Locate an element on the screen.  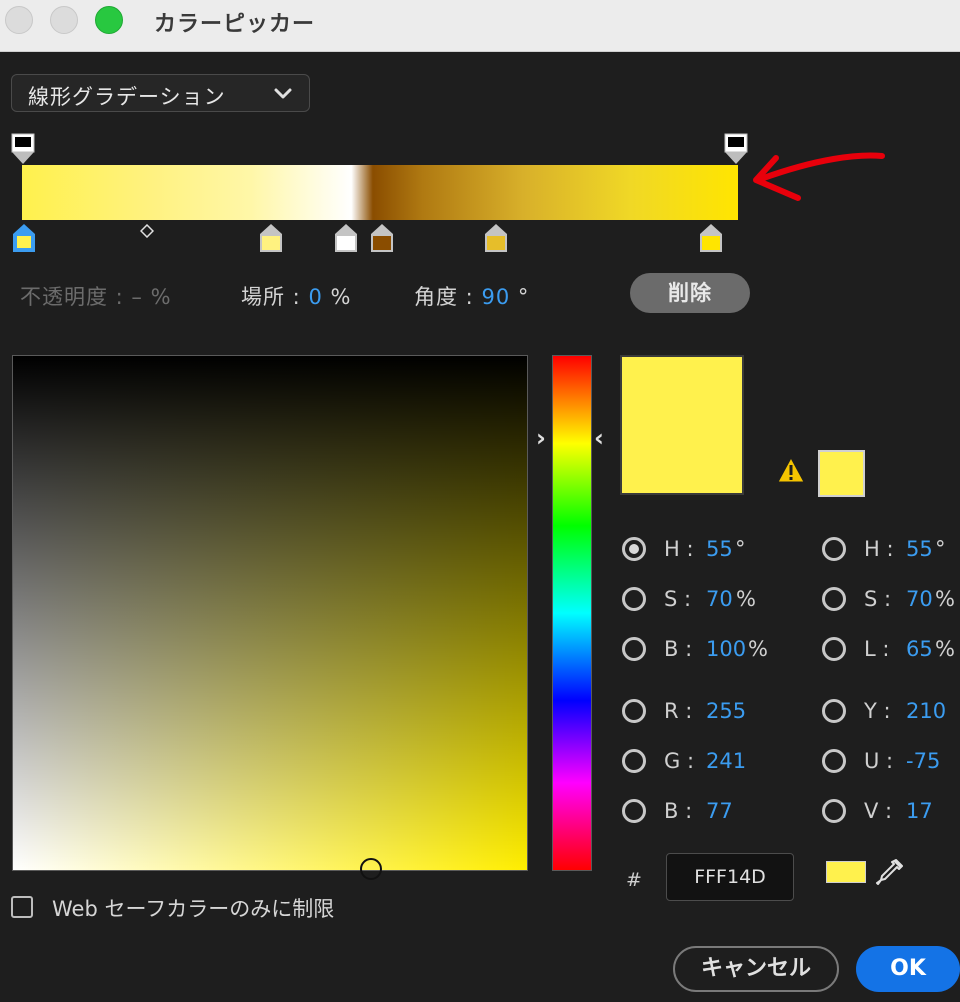
radio-rgb-g is located at coordinates (634, 761).